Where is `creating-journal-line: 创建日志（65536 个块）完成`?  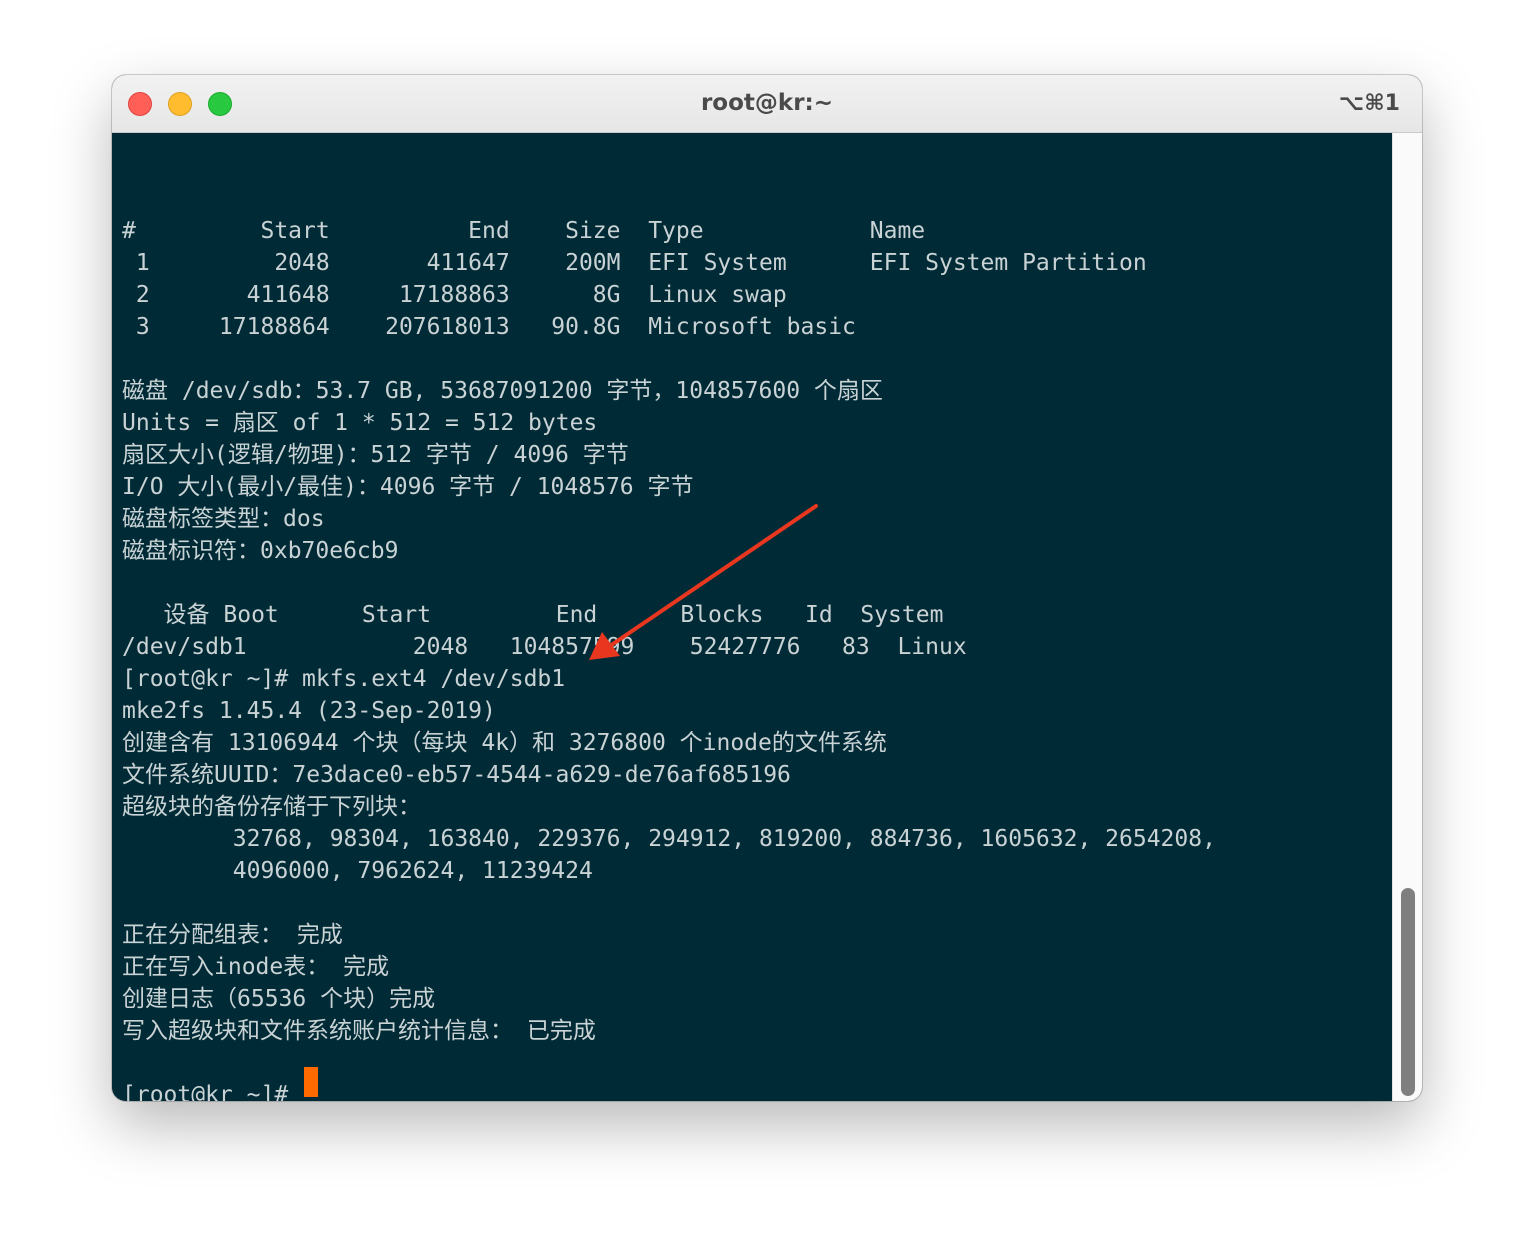
creating-journal-line: 创建日志（65536 个块）完成 is located at coordinates (279, 999).